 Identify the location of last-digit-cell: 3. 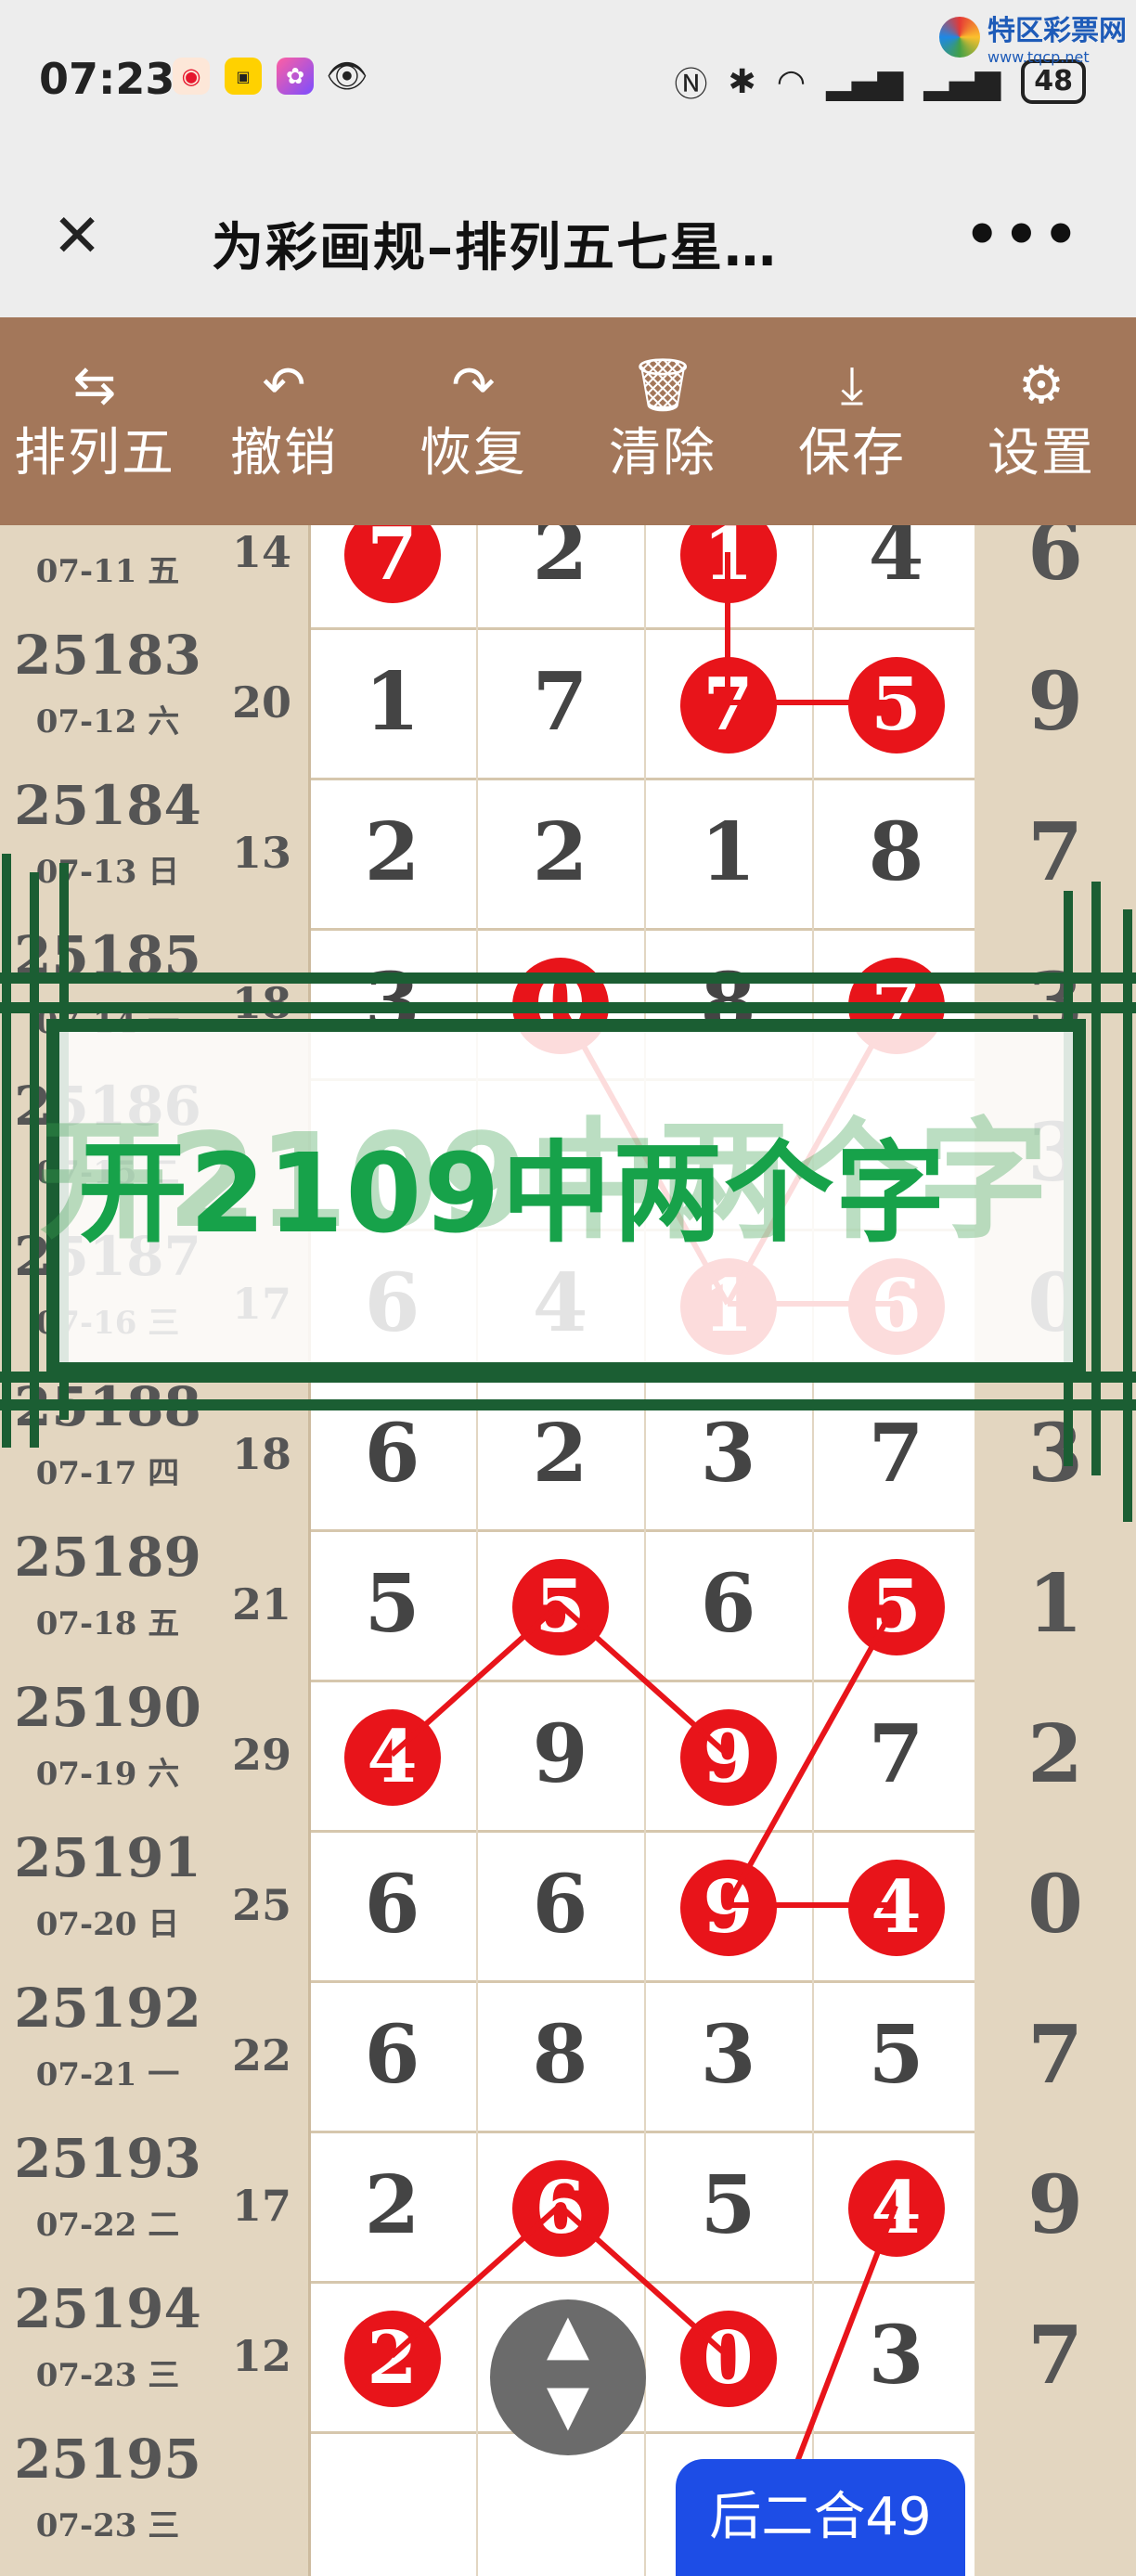
(1055, 1153).